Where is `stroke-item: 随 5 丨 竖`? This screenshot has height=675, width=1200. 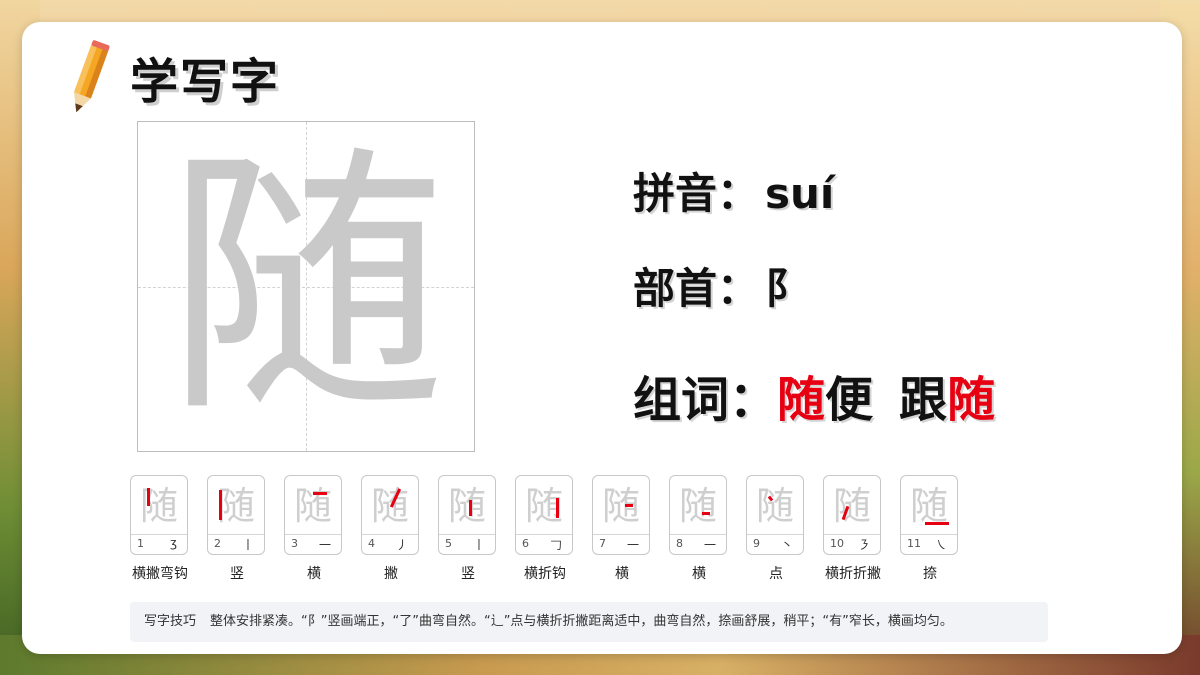
stroke-item: 随 5 丨 竖 is located at coordinates (468, 528).